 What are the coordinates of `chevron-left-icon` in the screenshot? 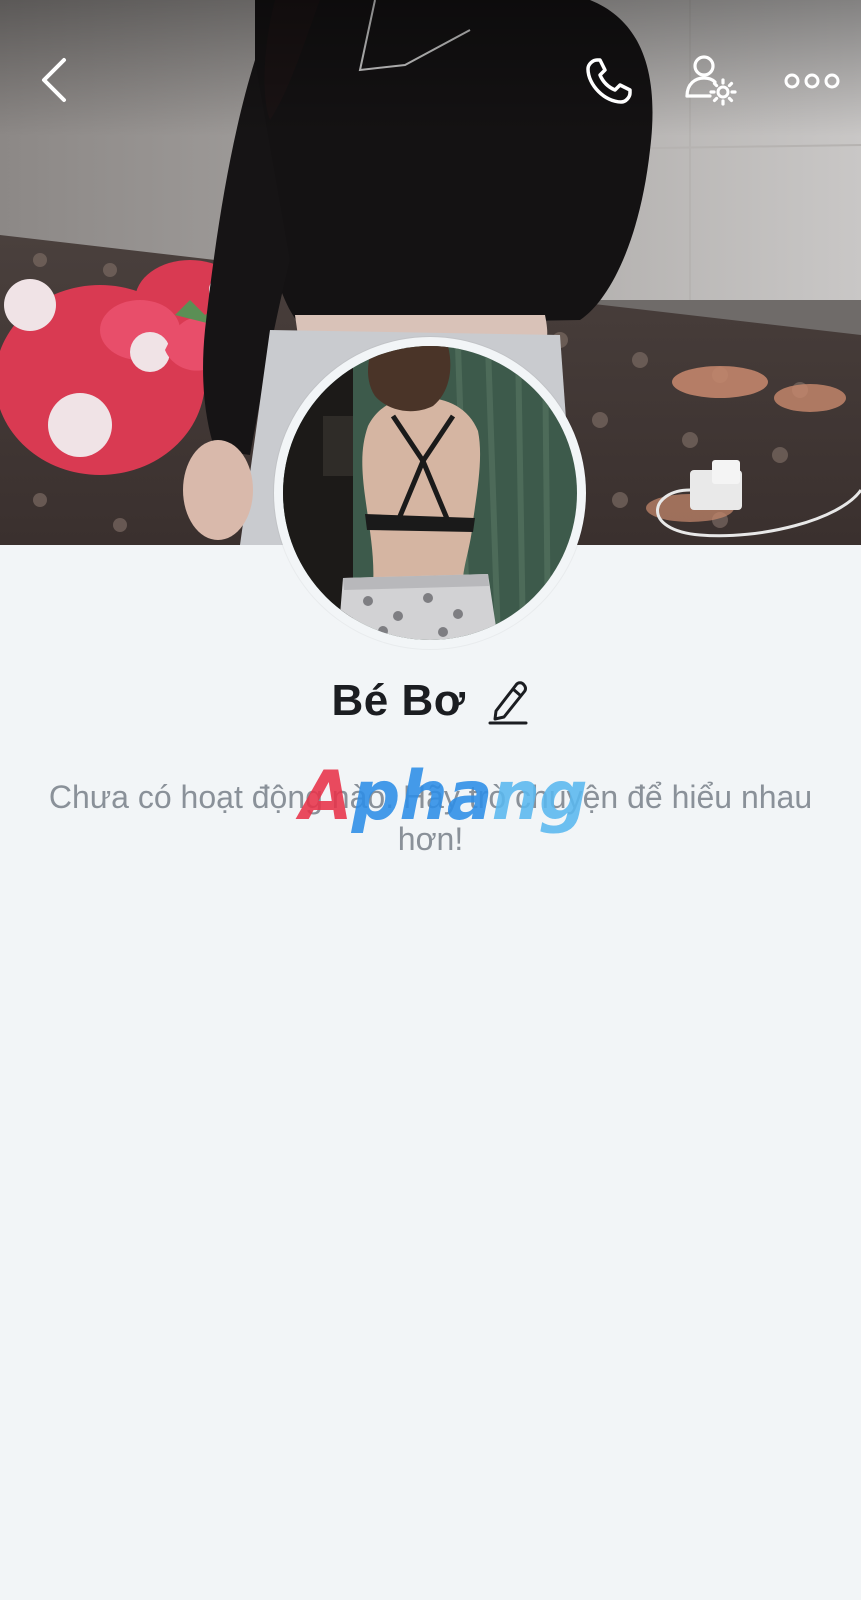 It's located at (54, 80).